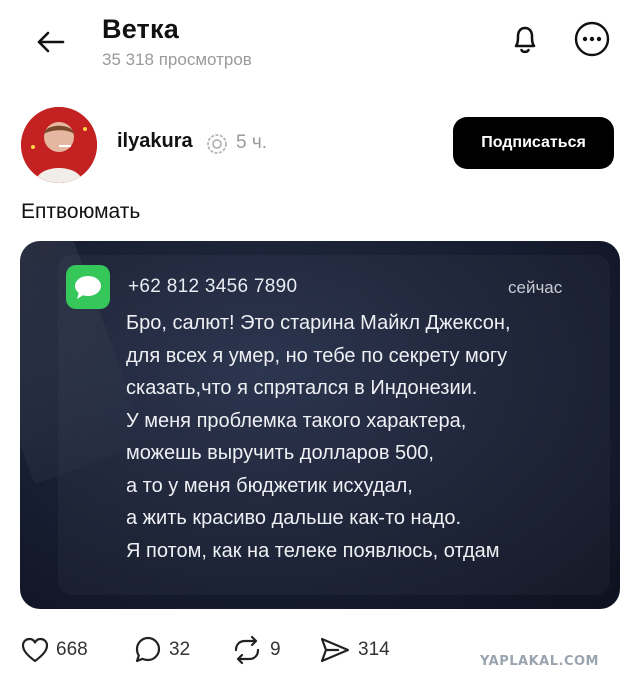  I want to click on reposts-count: 9, so click(275, 649).